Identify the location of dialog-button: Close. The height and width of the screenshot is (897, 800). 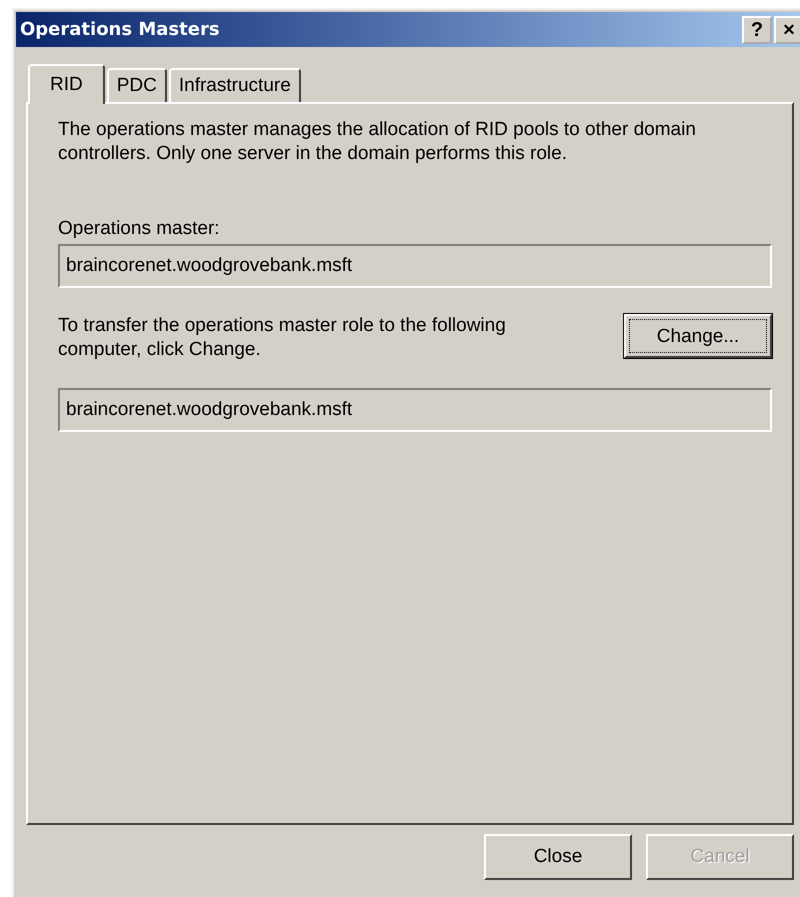
(558, 857).